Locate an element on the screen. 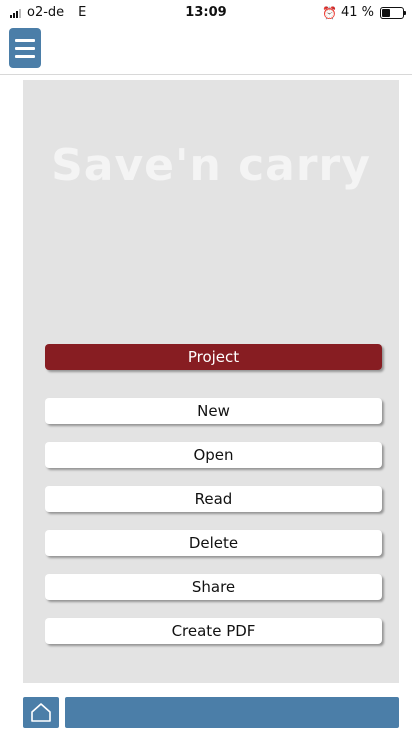 The height and width of the screenshot is (729, 412). bottom-bar is located at coordinates (206, 709).